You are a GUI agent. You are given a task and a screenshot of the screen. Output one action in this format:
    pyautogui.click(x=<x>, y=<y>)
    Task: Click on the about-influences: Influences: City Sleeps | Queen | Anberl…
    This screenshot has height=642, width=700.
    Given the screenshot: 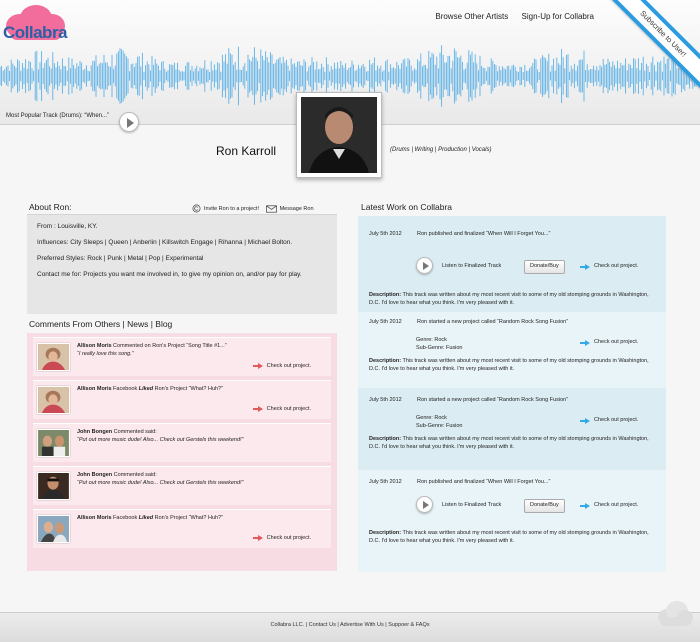 What is the action you would take?
    pyautogui.click(x=165, y=242)
    